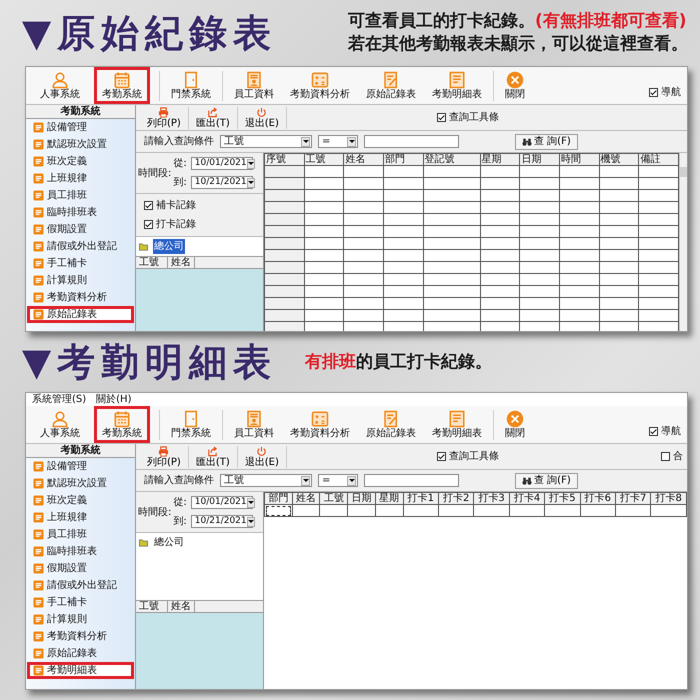 The height and width of the screenshot is (700, 700). Describe the element at coordinates (391, 419) in the screenshot. I see `document-pen-icon` at that location.